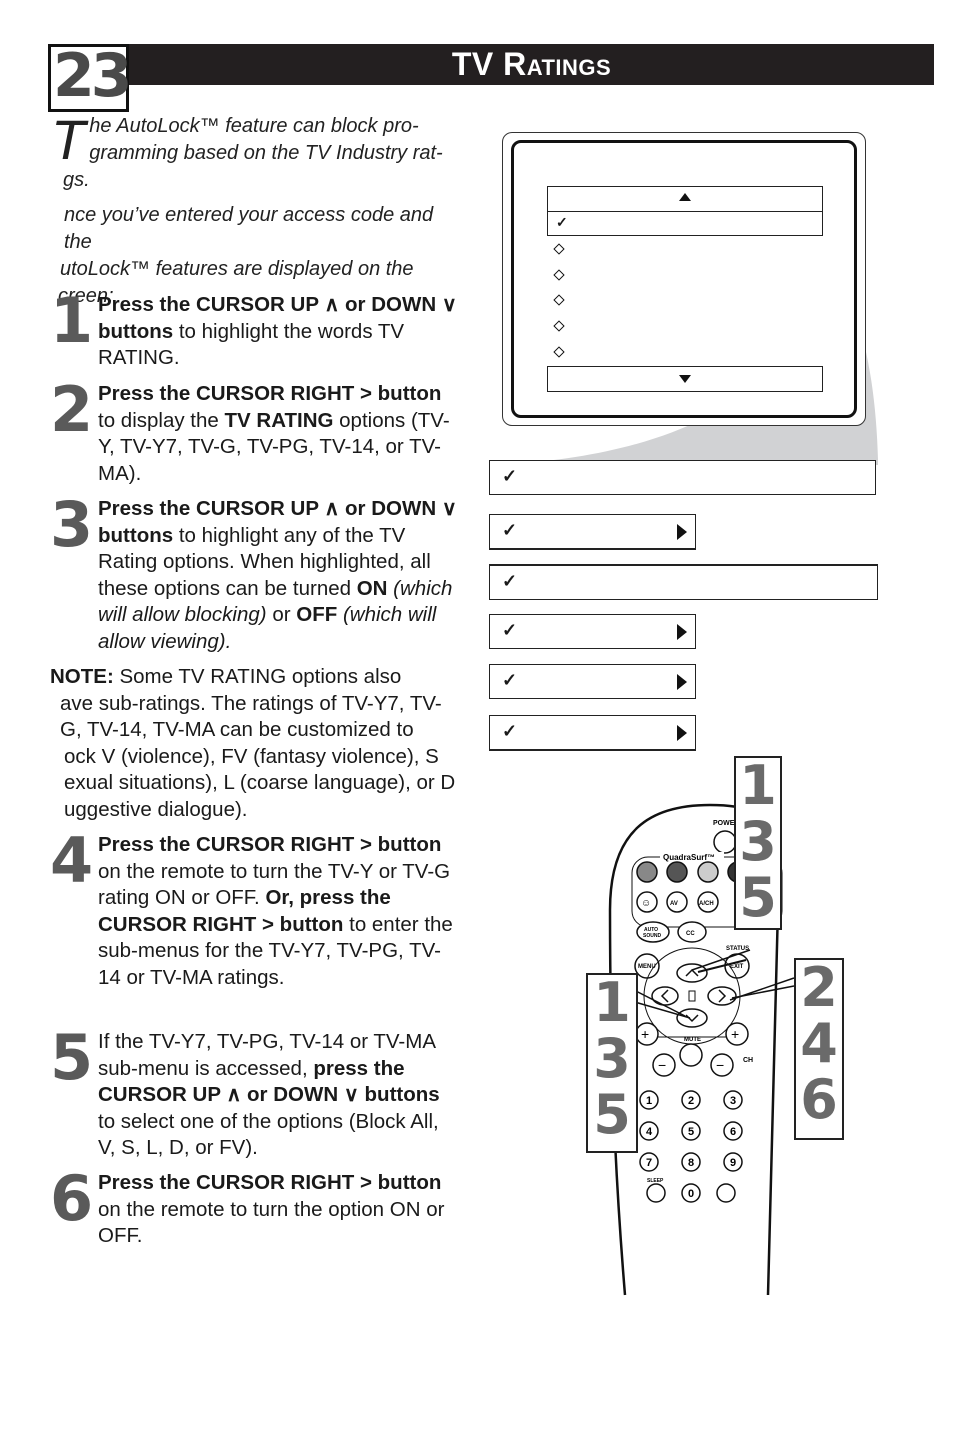  What do you see at coordinates (682, 477) in the screenshot?
I see `rating-option-1: ✓` at bounding box center [682, 477].